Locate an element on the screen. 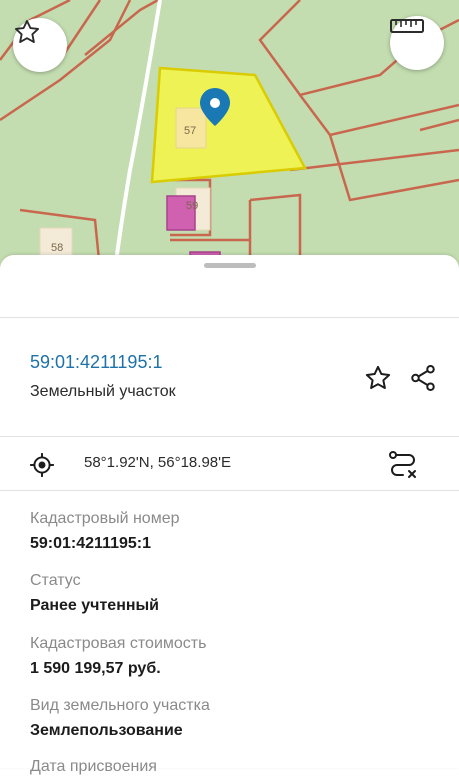 The width and height of the screenshot is (459, 776). crosshair-icon is located at coordinates (42, 465).